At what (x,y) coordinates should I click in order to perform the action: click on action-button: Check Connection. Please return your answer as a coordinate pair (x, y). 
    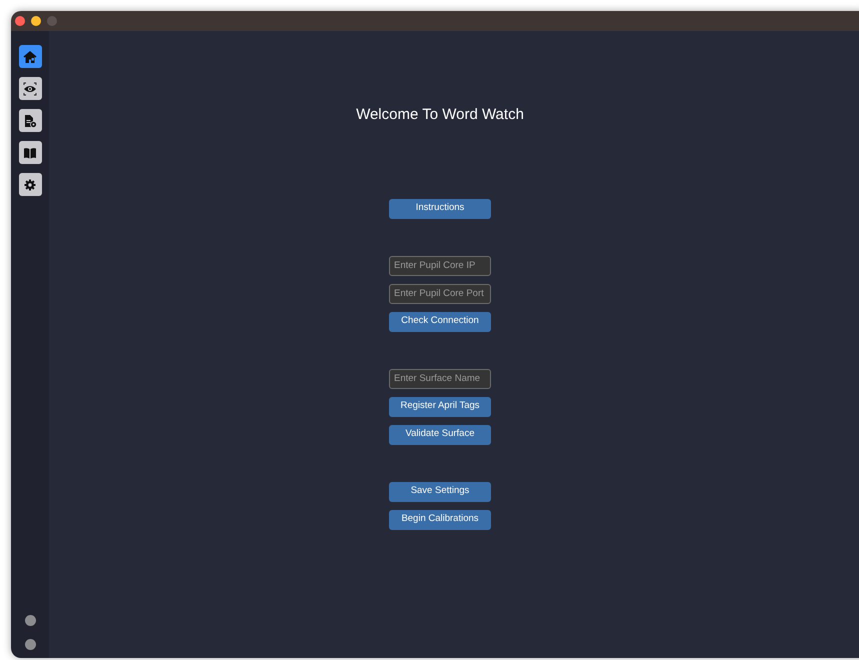
    Looking at the image, I should click on (440, 322).